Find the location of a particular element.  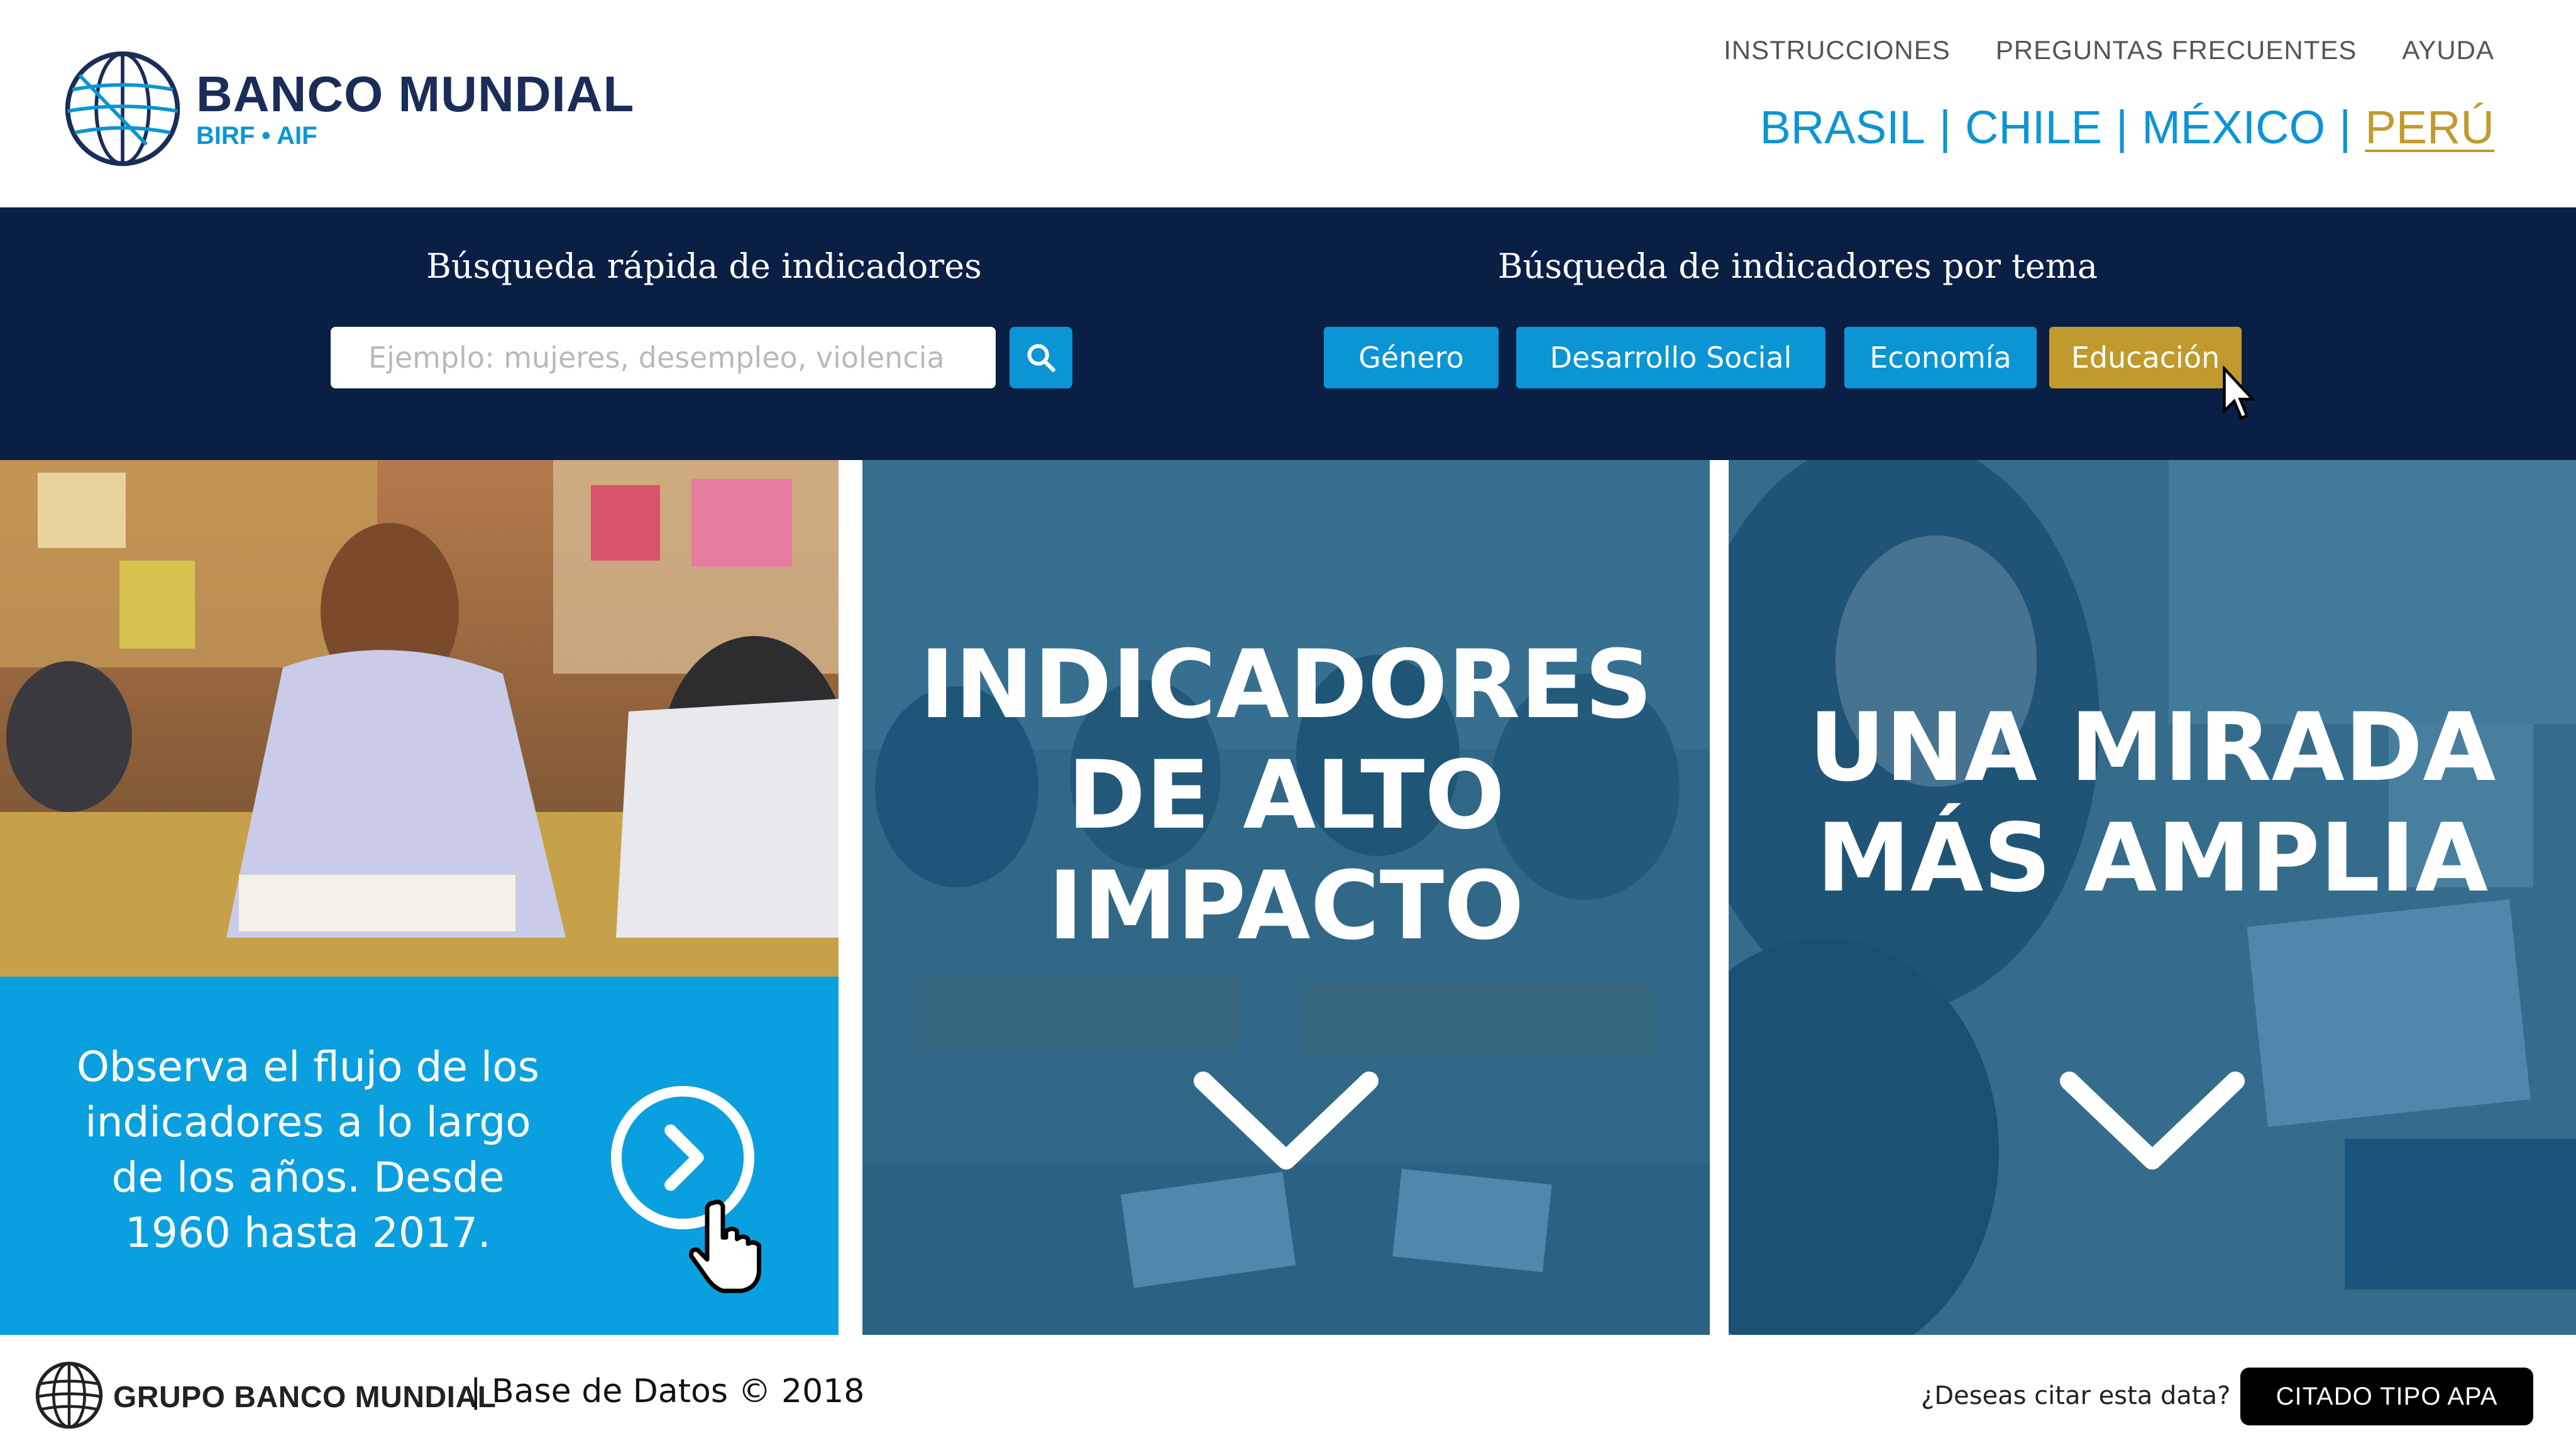

top-navigation: INSTRUCCIONES PREGUNTAS FRECUENTES AYUDA is located at coordinates (2109, 50).